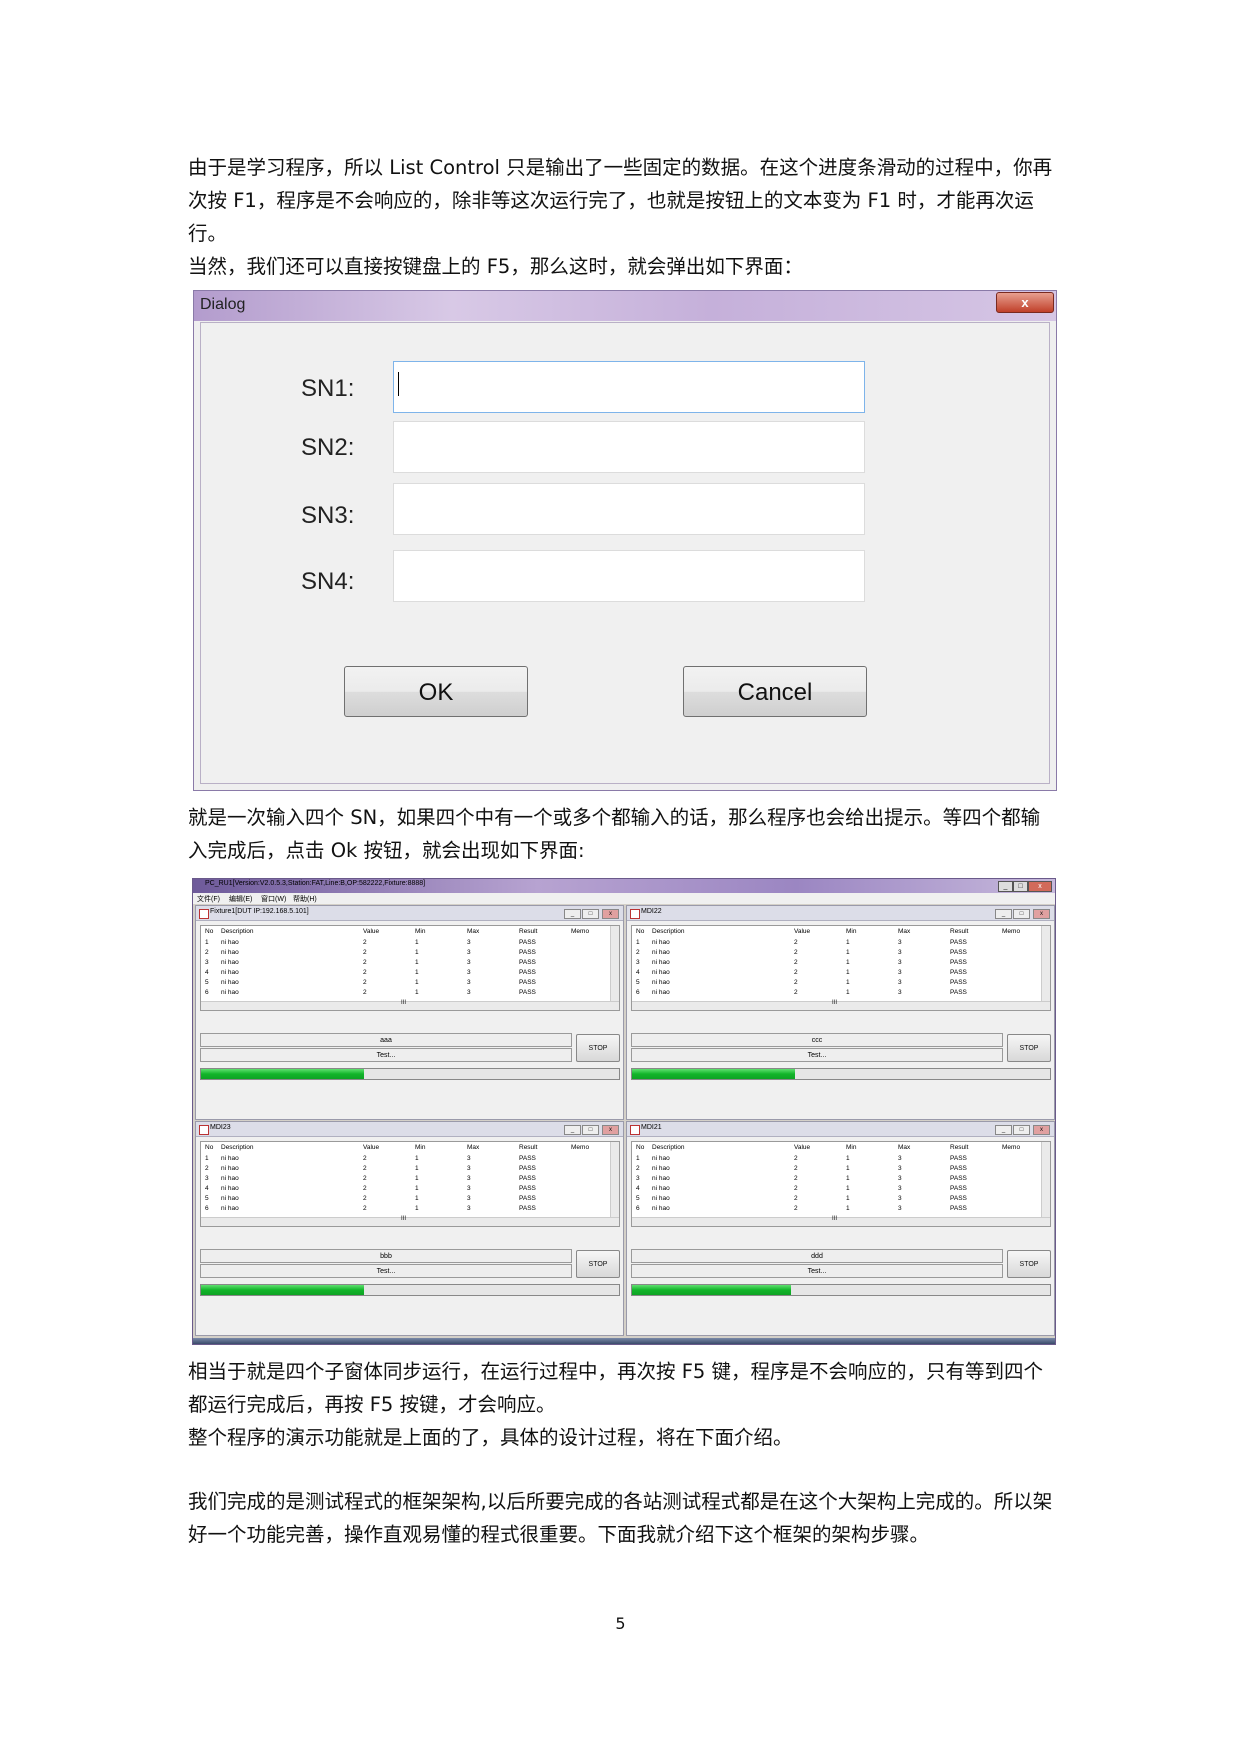 The height and width of the screenshot is (1754, 1241). Describe the element at coordinates (208, 899) in the screenshot. I see `menu-file: 文件(F)` at that location.